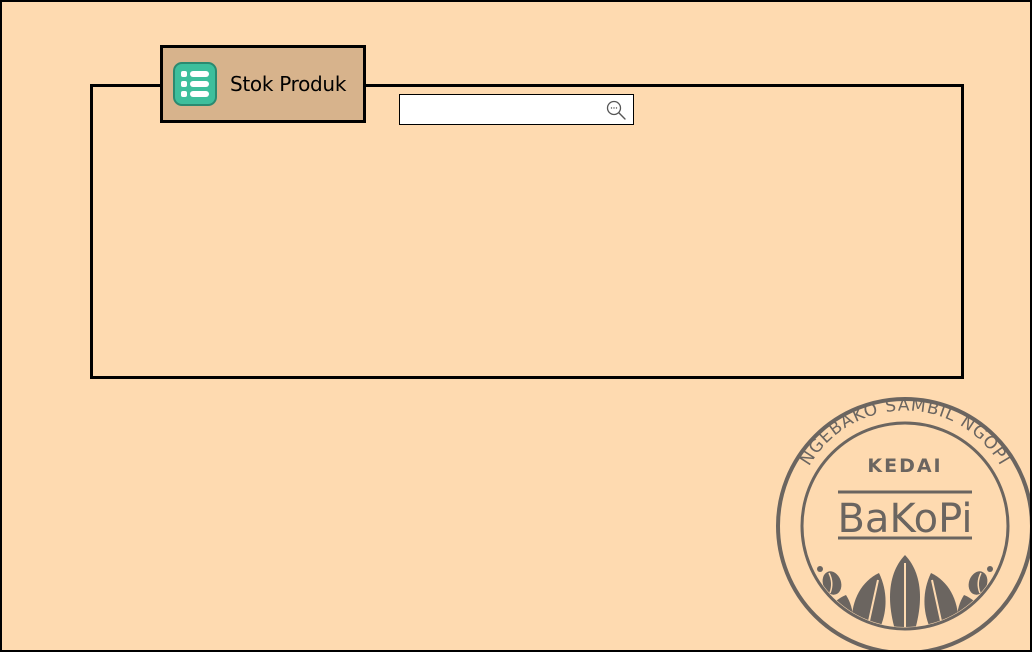  I want to click on logo-top-text: KEDAI, so click(904, 466).